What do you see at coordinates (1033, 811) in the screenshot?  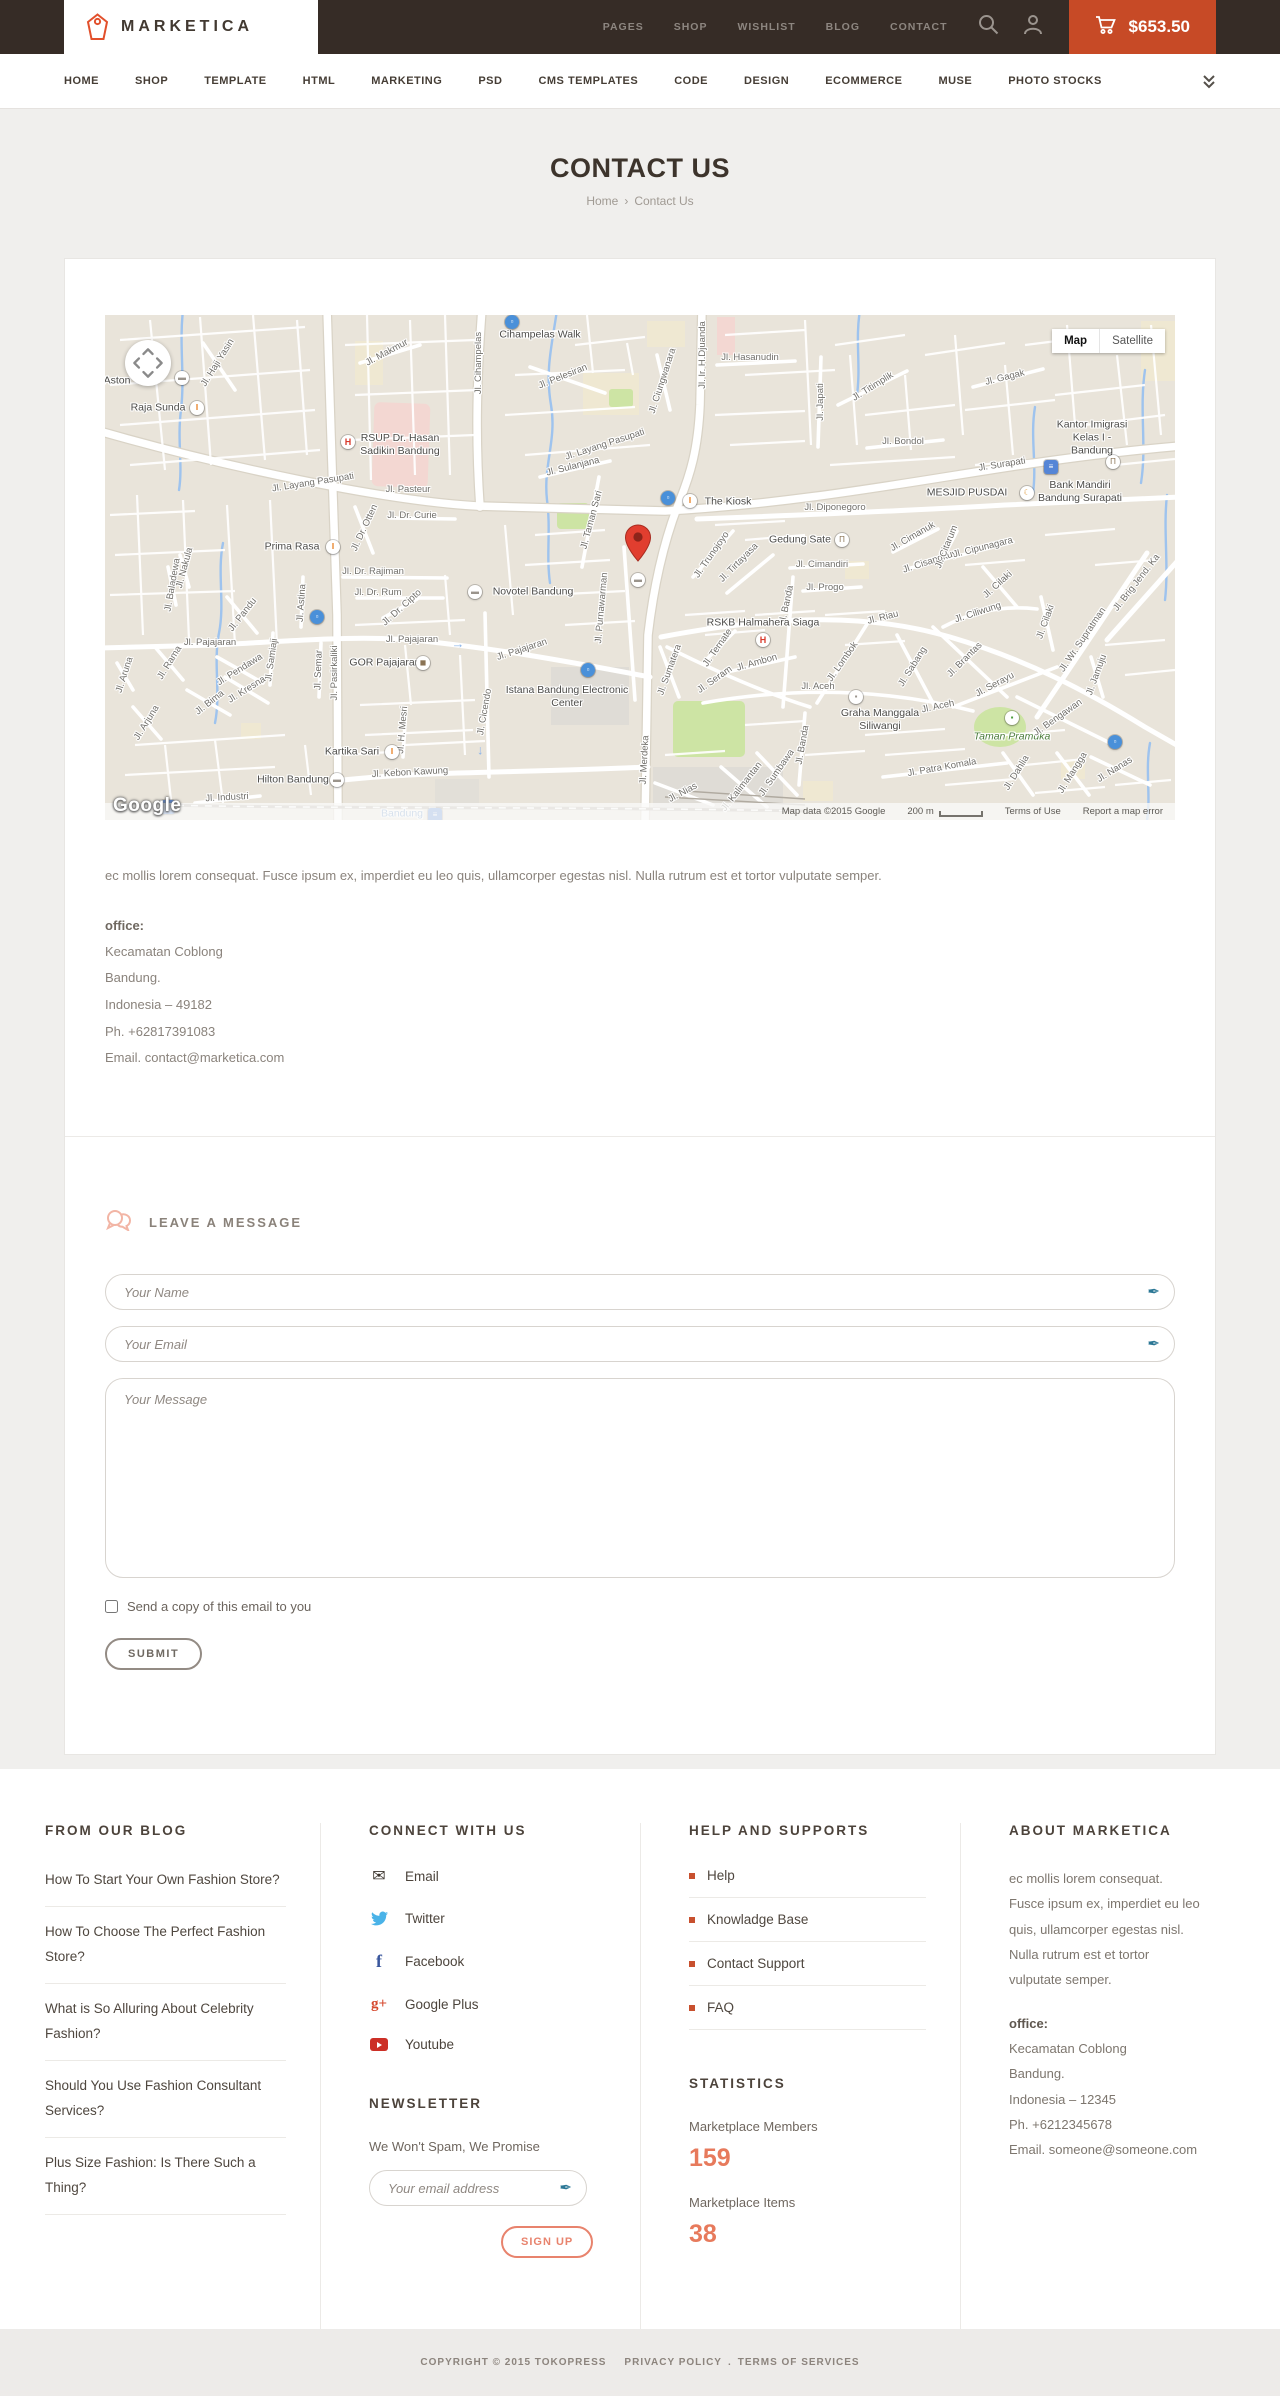 I see `terms-of-use-link: Terms of Use` at bounding box center [1033, 811].